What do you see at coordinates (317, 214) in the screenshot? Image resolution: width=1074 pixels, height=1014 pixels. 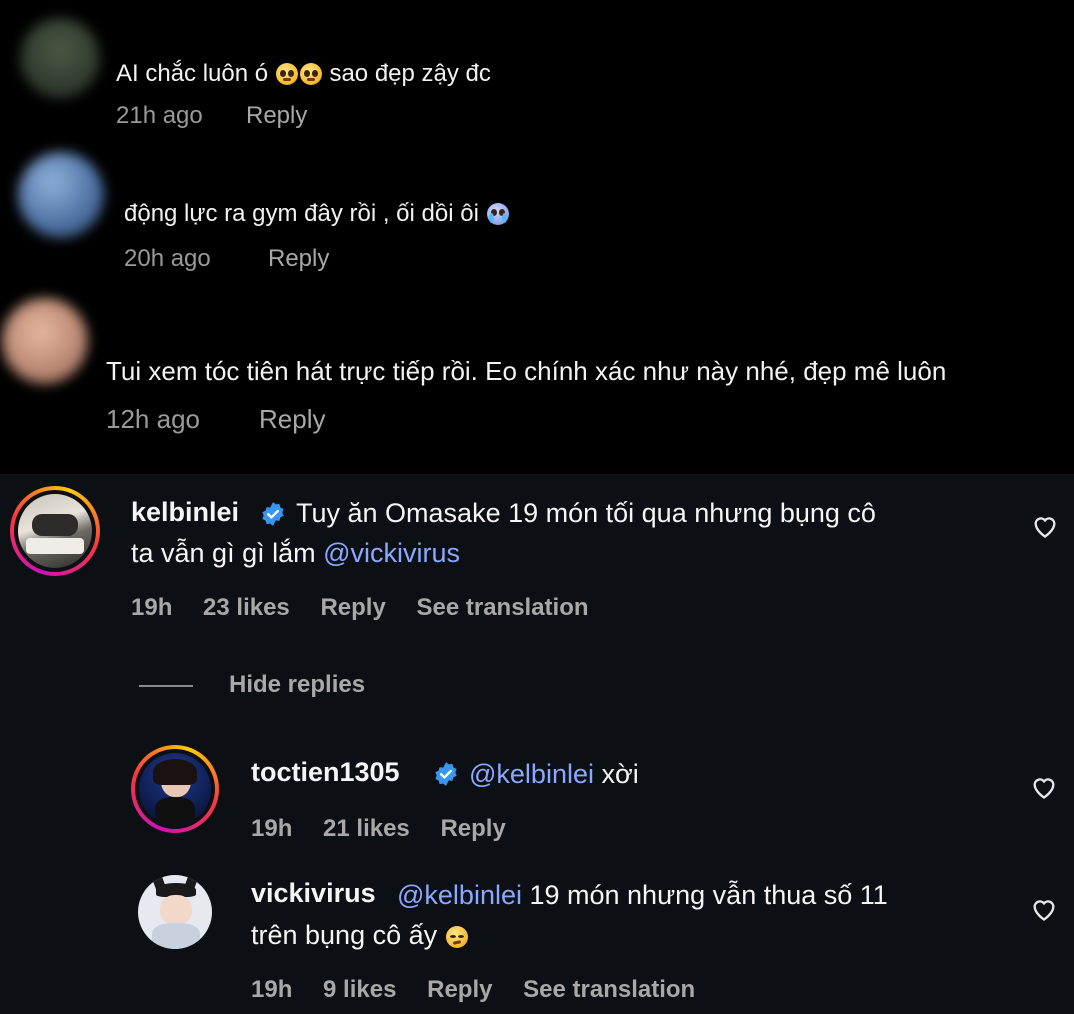 I see `comment-text: động lực ra gym đây rồi , ối dồi ôi` at bounding box center [317, 214].